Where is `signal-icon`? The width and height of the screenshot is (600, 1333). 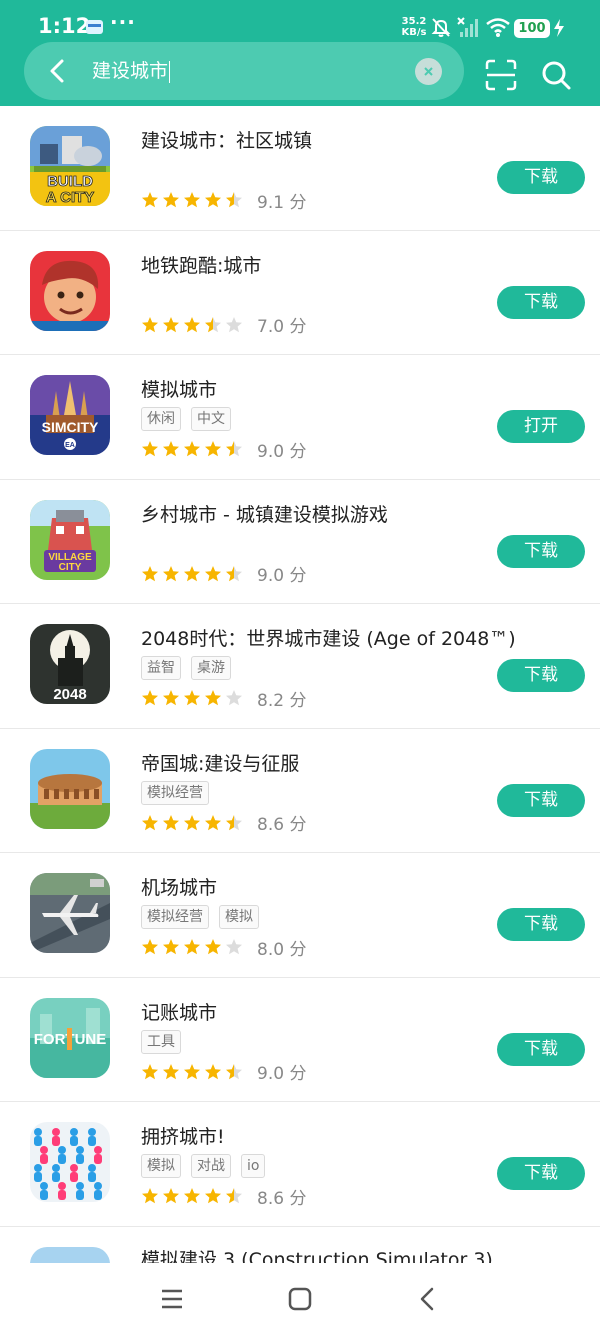 signal-icon is located at coordinates (467, 27).